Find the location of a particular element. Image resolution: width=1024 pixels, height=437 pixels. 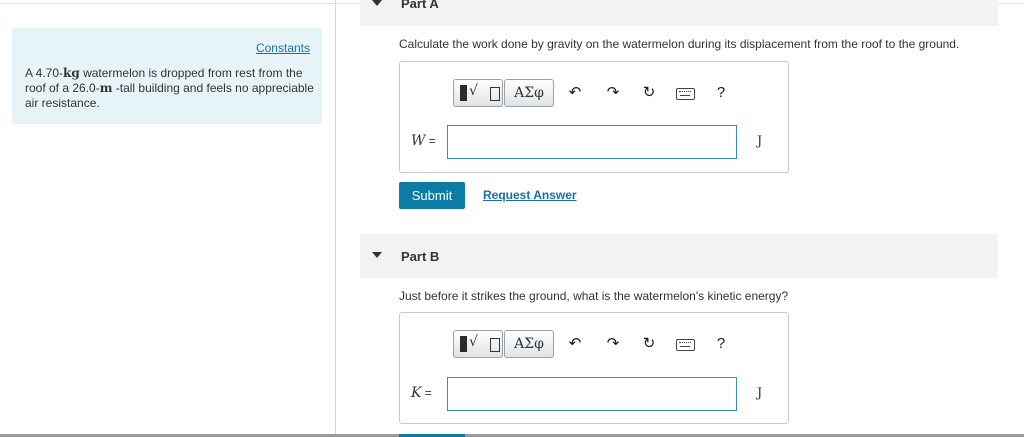

part-a-answer-input is located at coordinates (592, 142).